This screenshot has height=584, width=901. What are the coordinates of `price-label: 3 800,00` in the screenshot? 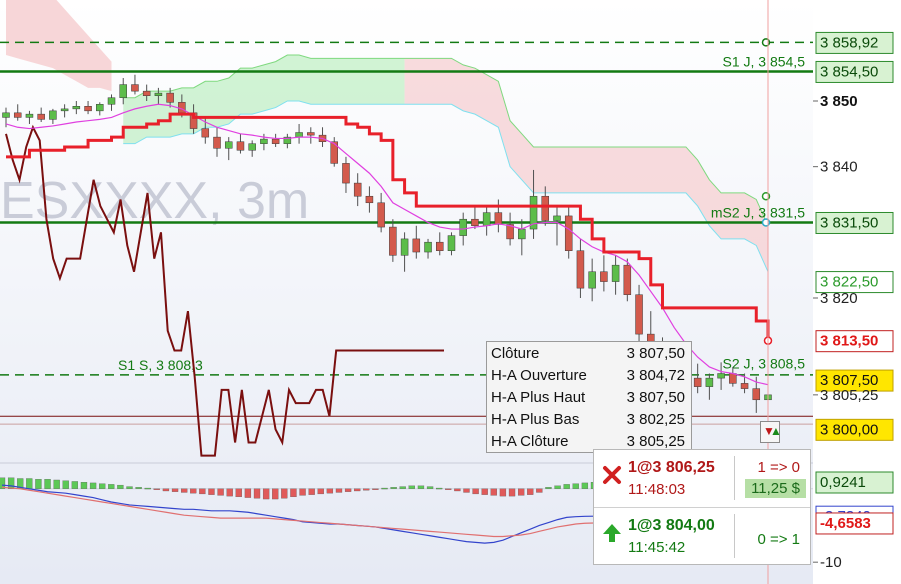 It's located at (849, 429).